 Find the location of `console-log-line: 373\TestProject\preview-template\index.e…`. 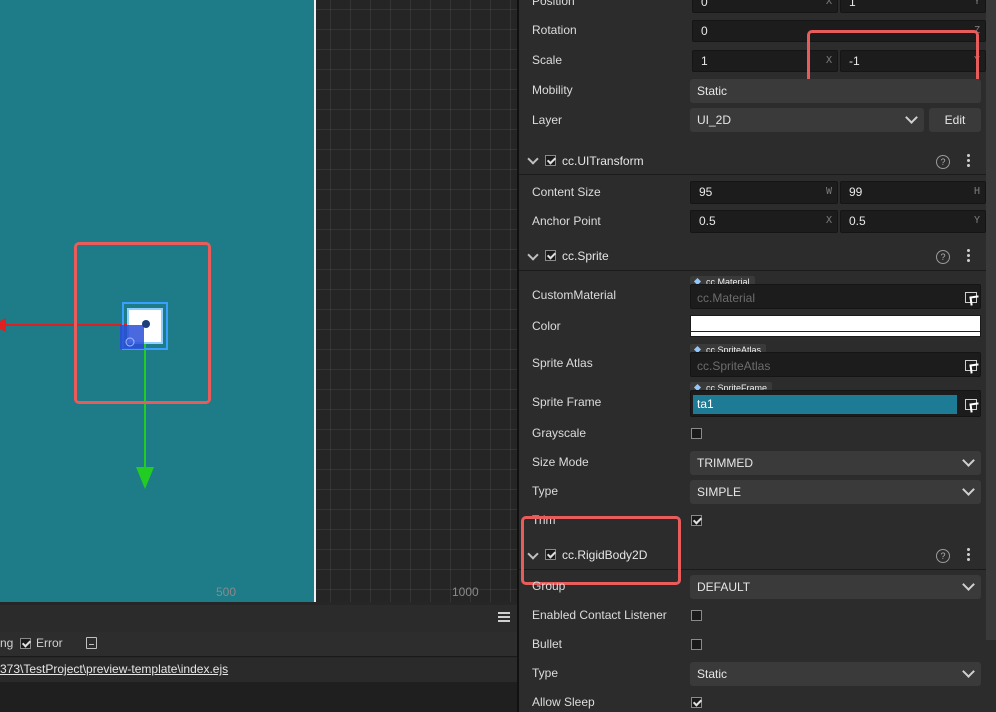

console-log-line: 373\TestProject\preview-template\index.e… is located at coordinates (258, 670).